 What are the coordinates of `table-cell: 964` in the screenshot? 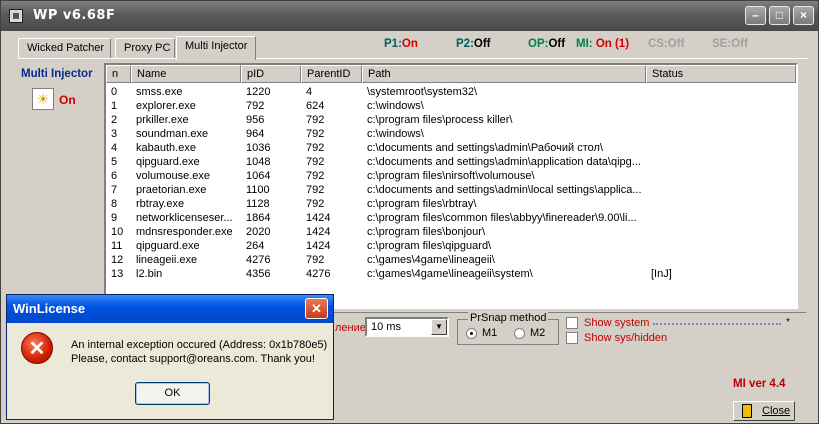 It's located at (255, 134).